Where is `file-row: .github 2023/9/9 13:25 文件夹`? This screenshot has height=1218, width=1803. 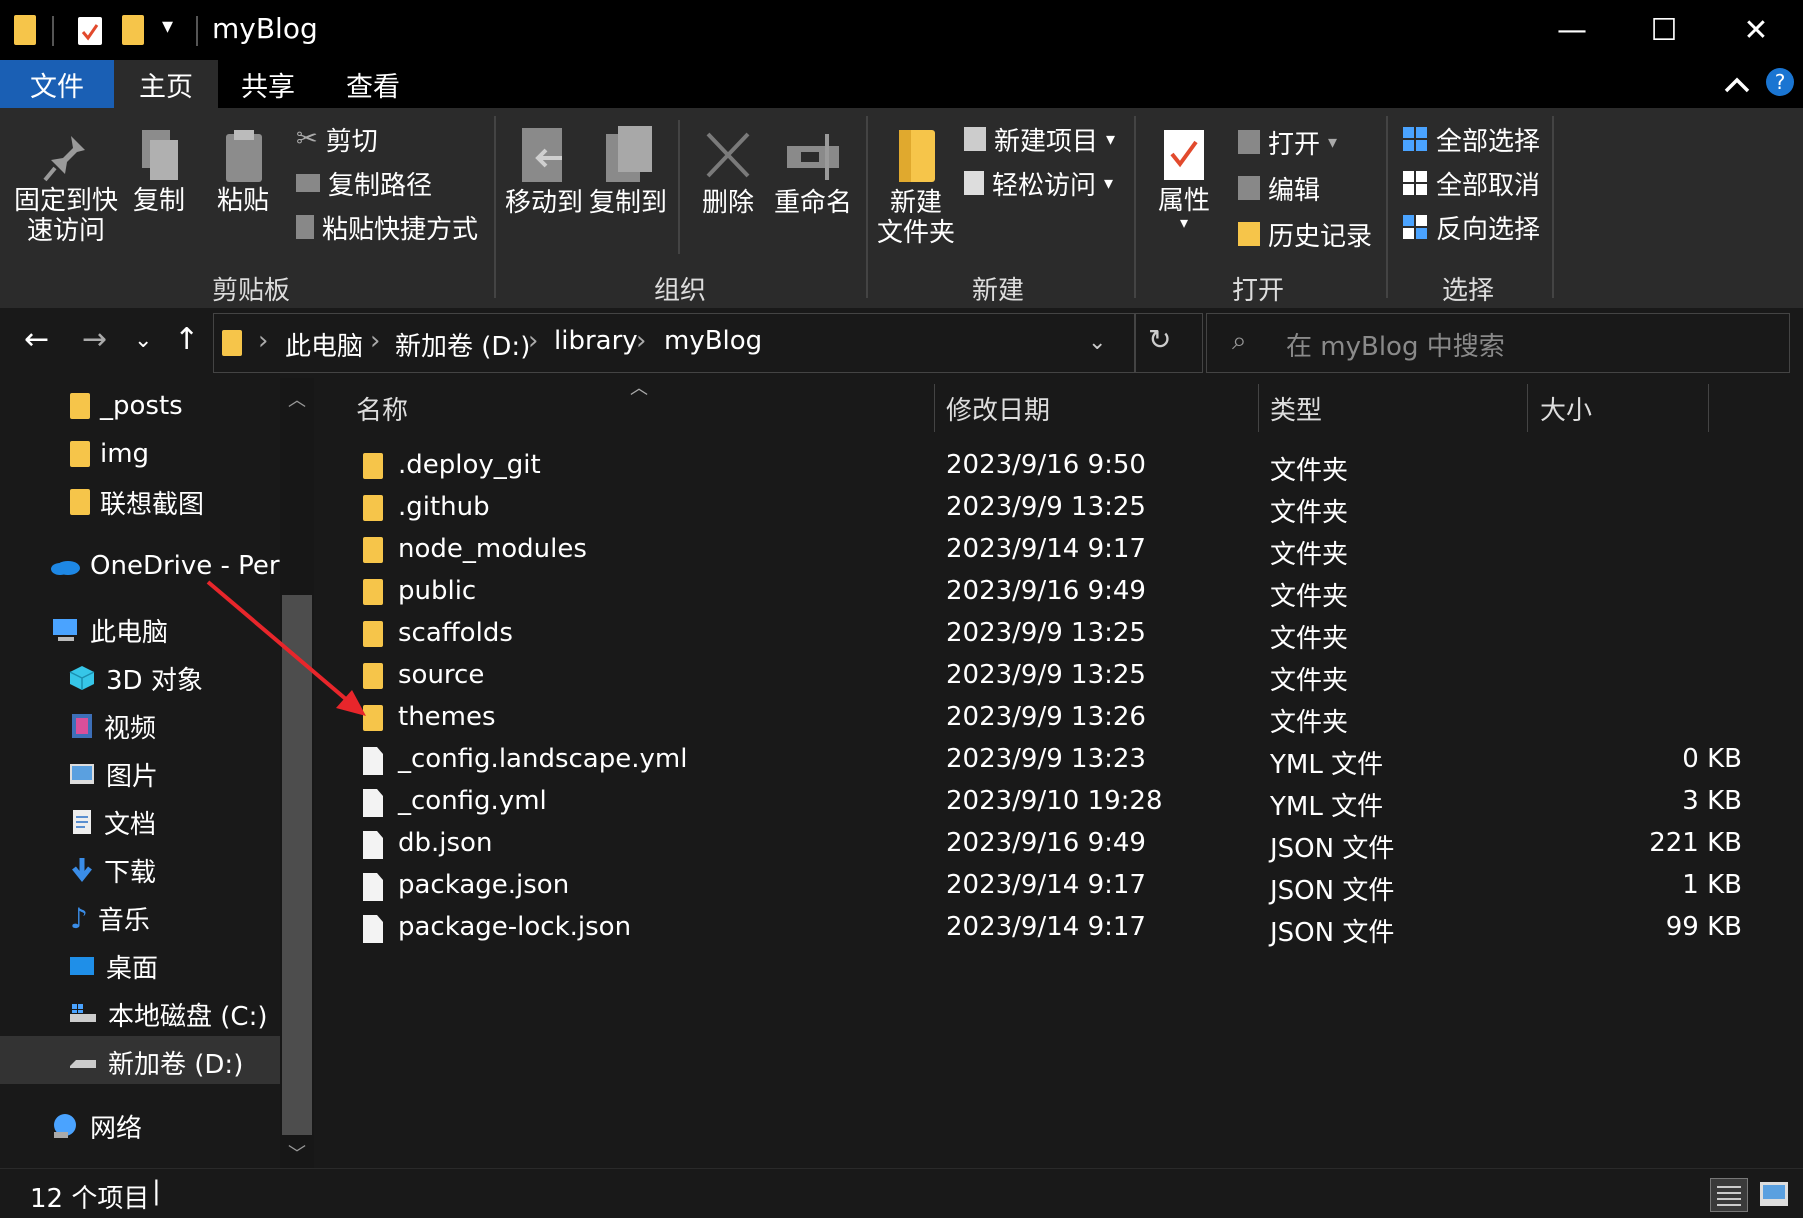
file-row: .github 2023/9/9 13:25 文件夹 is located at coordinates (1030, 509).